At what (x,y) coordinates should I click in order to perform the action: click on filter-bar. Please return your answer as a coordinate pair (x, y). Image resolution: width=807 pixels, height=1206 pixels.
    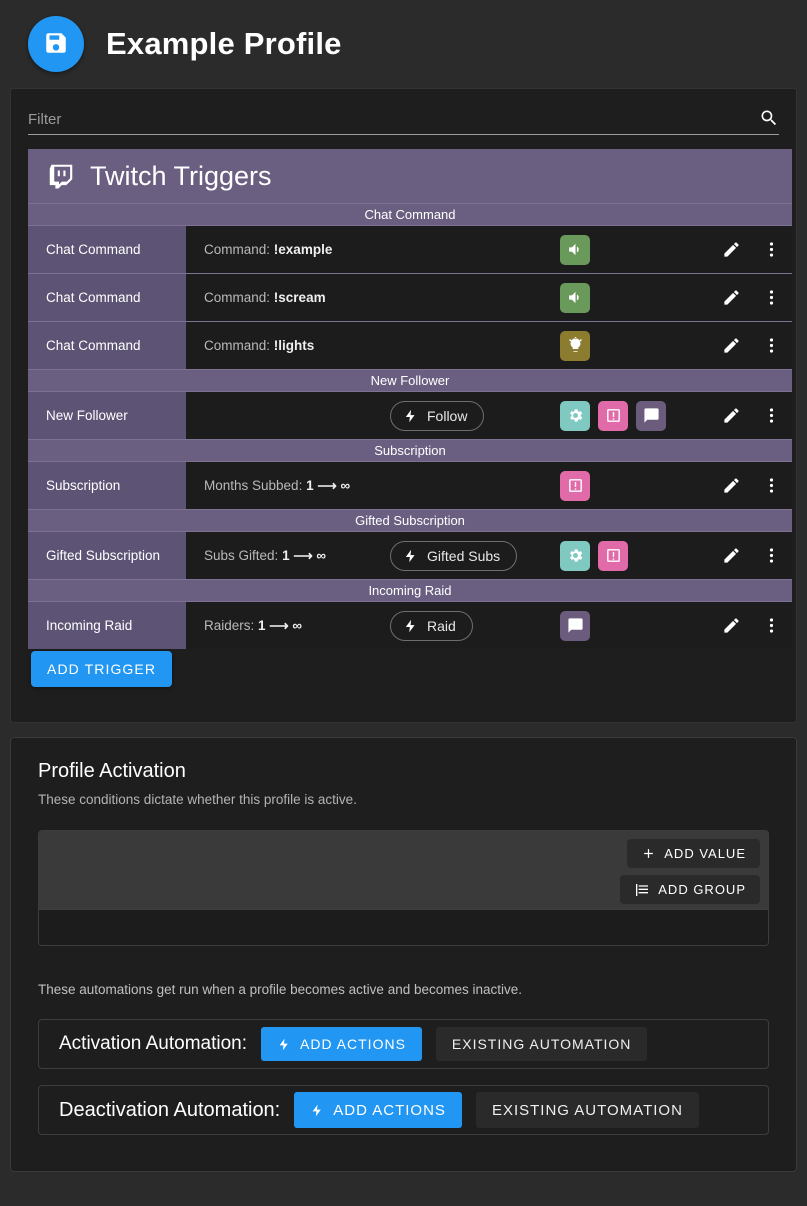
    Looking at the image, I should click on (403, 119).